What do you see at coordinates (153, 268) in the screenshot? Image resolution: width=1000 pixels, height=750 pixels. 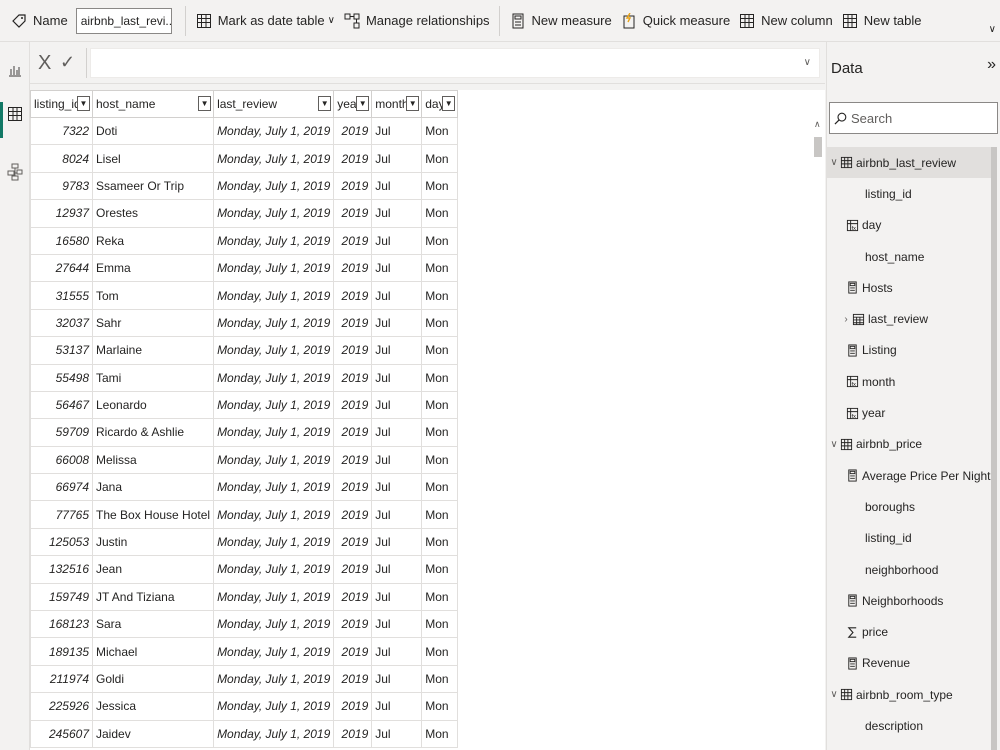 I see `table-cell-host-name: Emma` at bounding box center [153, 268].